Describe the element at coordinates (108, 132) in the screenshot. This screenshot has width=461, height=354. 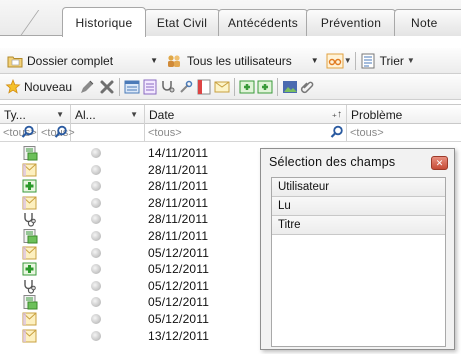
I see `filter-cell-lu-col` at that location.